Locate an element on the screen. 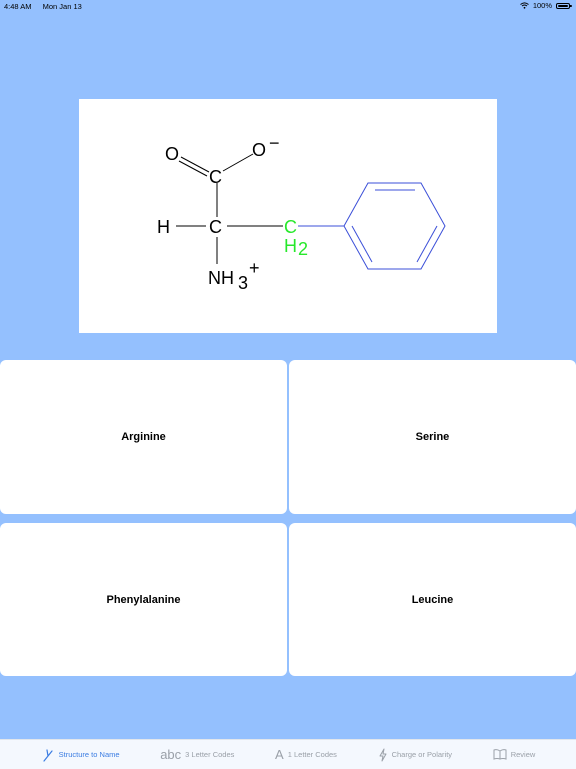 The height and width of the screenshot is (769, 576). answer-button-phenylalanine: Phenylalanine is located at coordinates (143, 599).